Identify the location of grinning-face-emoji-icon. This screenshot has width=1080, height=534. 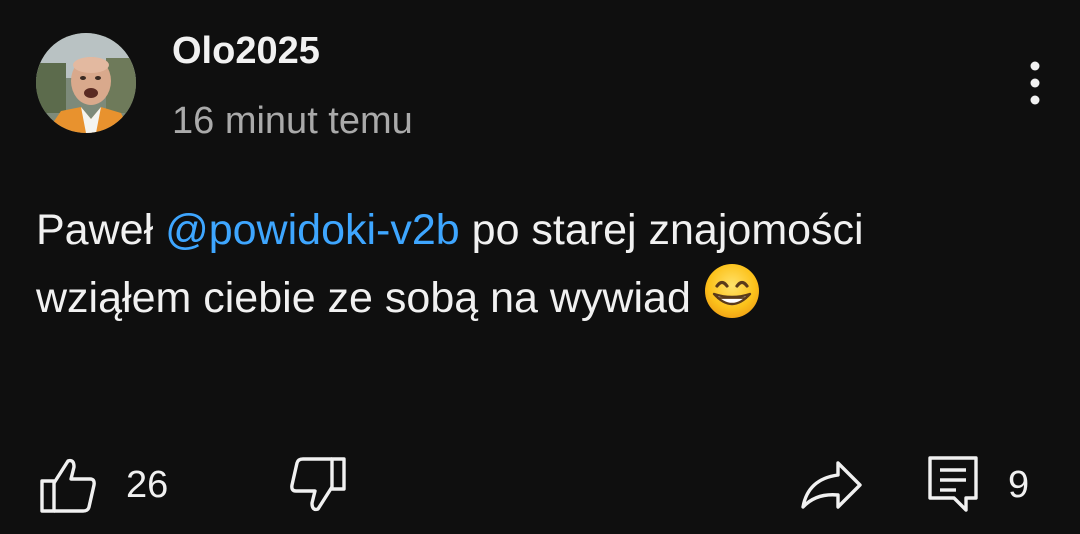
(732, 291).